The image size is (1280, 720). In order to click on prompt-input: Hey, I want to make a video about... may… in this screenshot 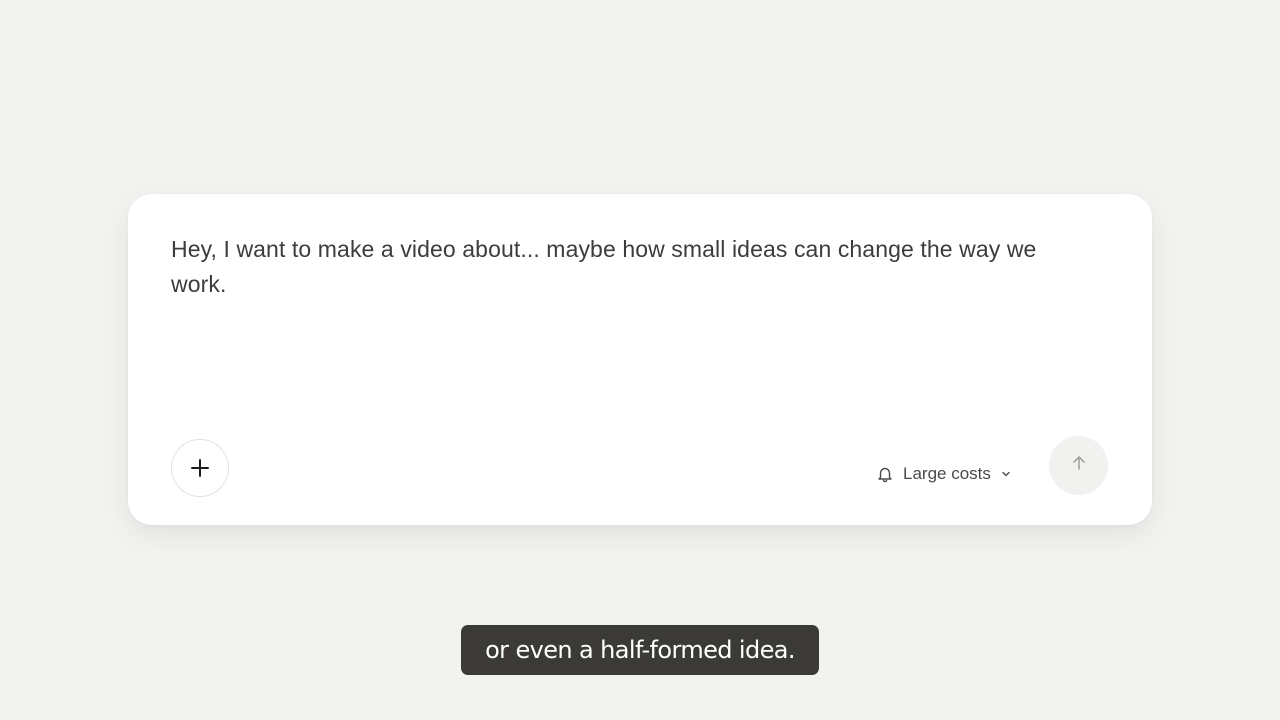, I will do `click(621, 267)`.